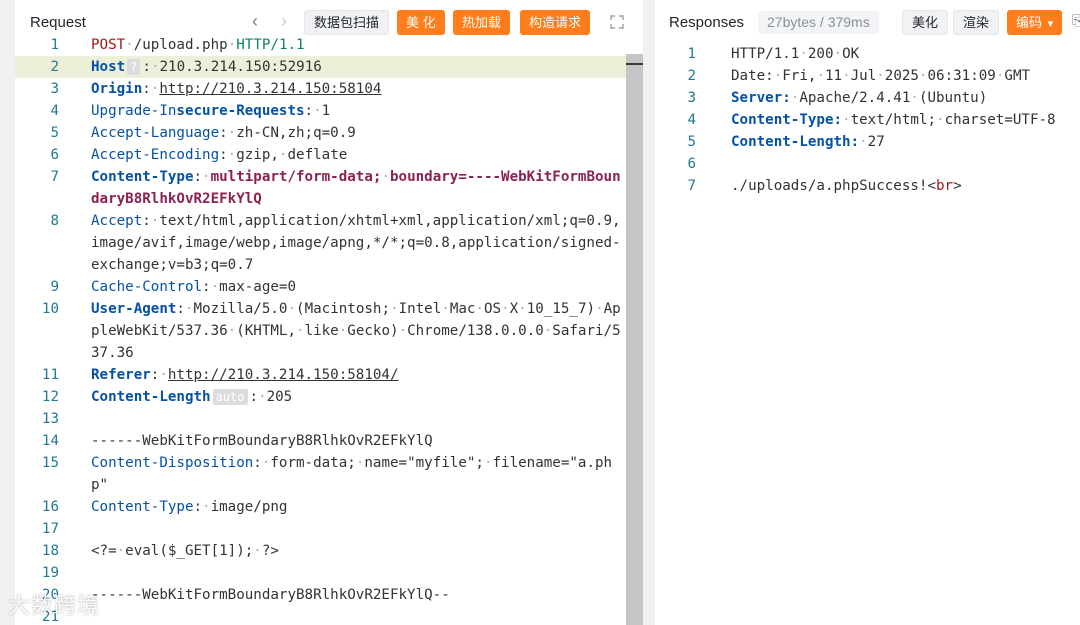 This screenshot has height=625, width=1080. I want to click on line-number: 4, so click(54, 111).